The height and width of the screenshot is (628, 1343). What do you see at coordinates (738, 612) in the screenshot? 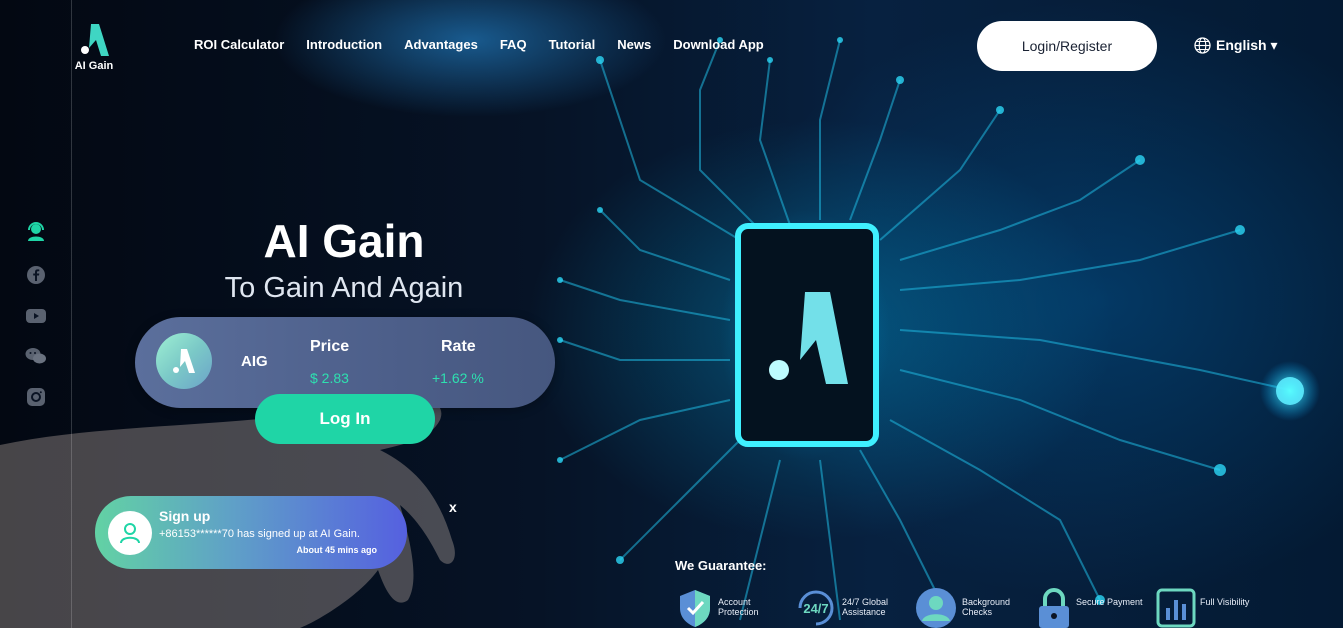
I see `guarantee-label-1b: Protection` at bounding box center [738, 612].